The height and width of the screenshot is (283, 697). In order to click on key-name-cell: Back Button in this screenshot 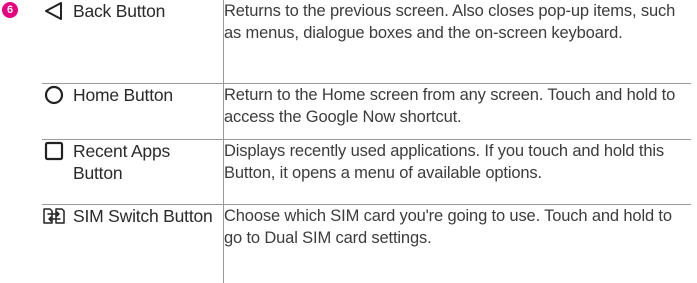, I will do `click(133, 42)`.